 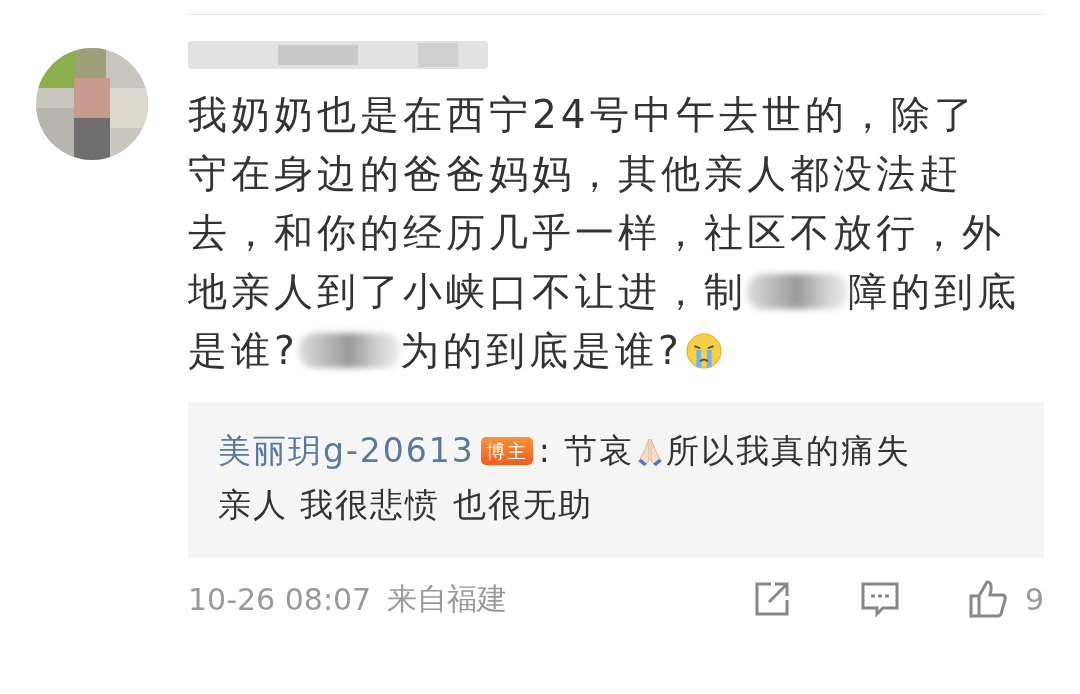 What do you see at coordinates (541, 351) in the screenshot?
I see `comment-text: 为的到底是谁?` at bounding box center [541, 351].